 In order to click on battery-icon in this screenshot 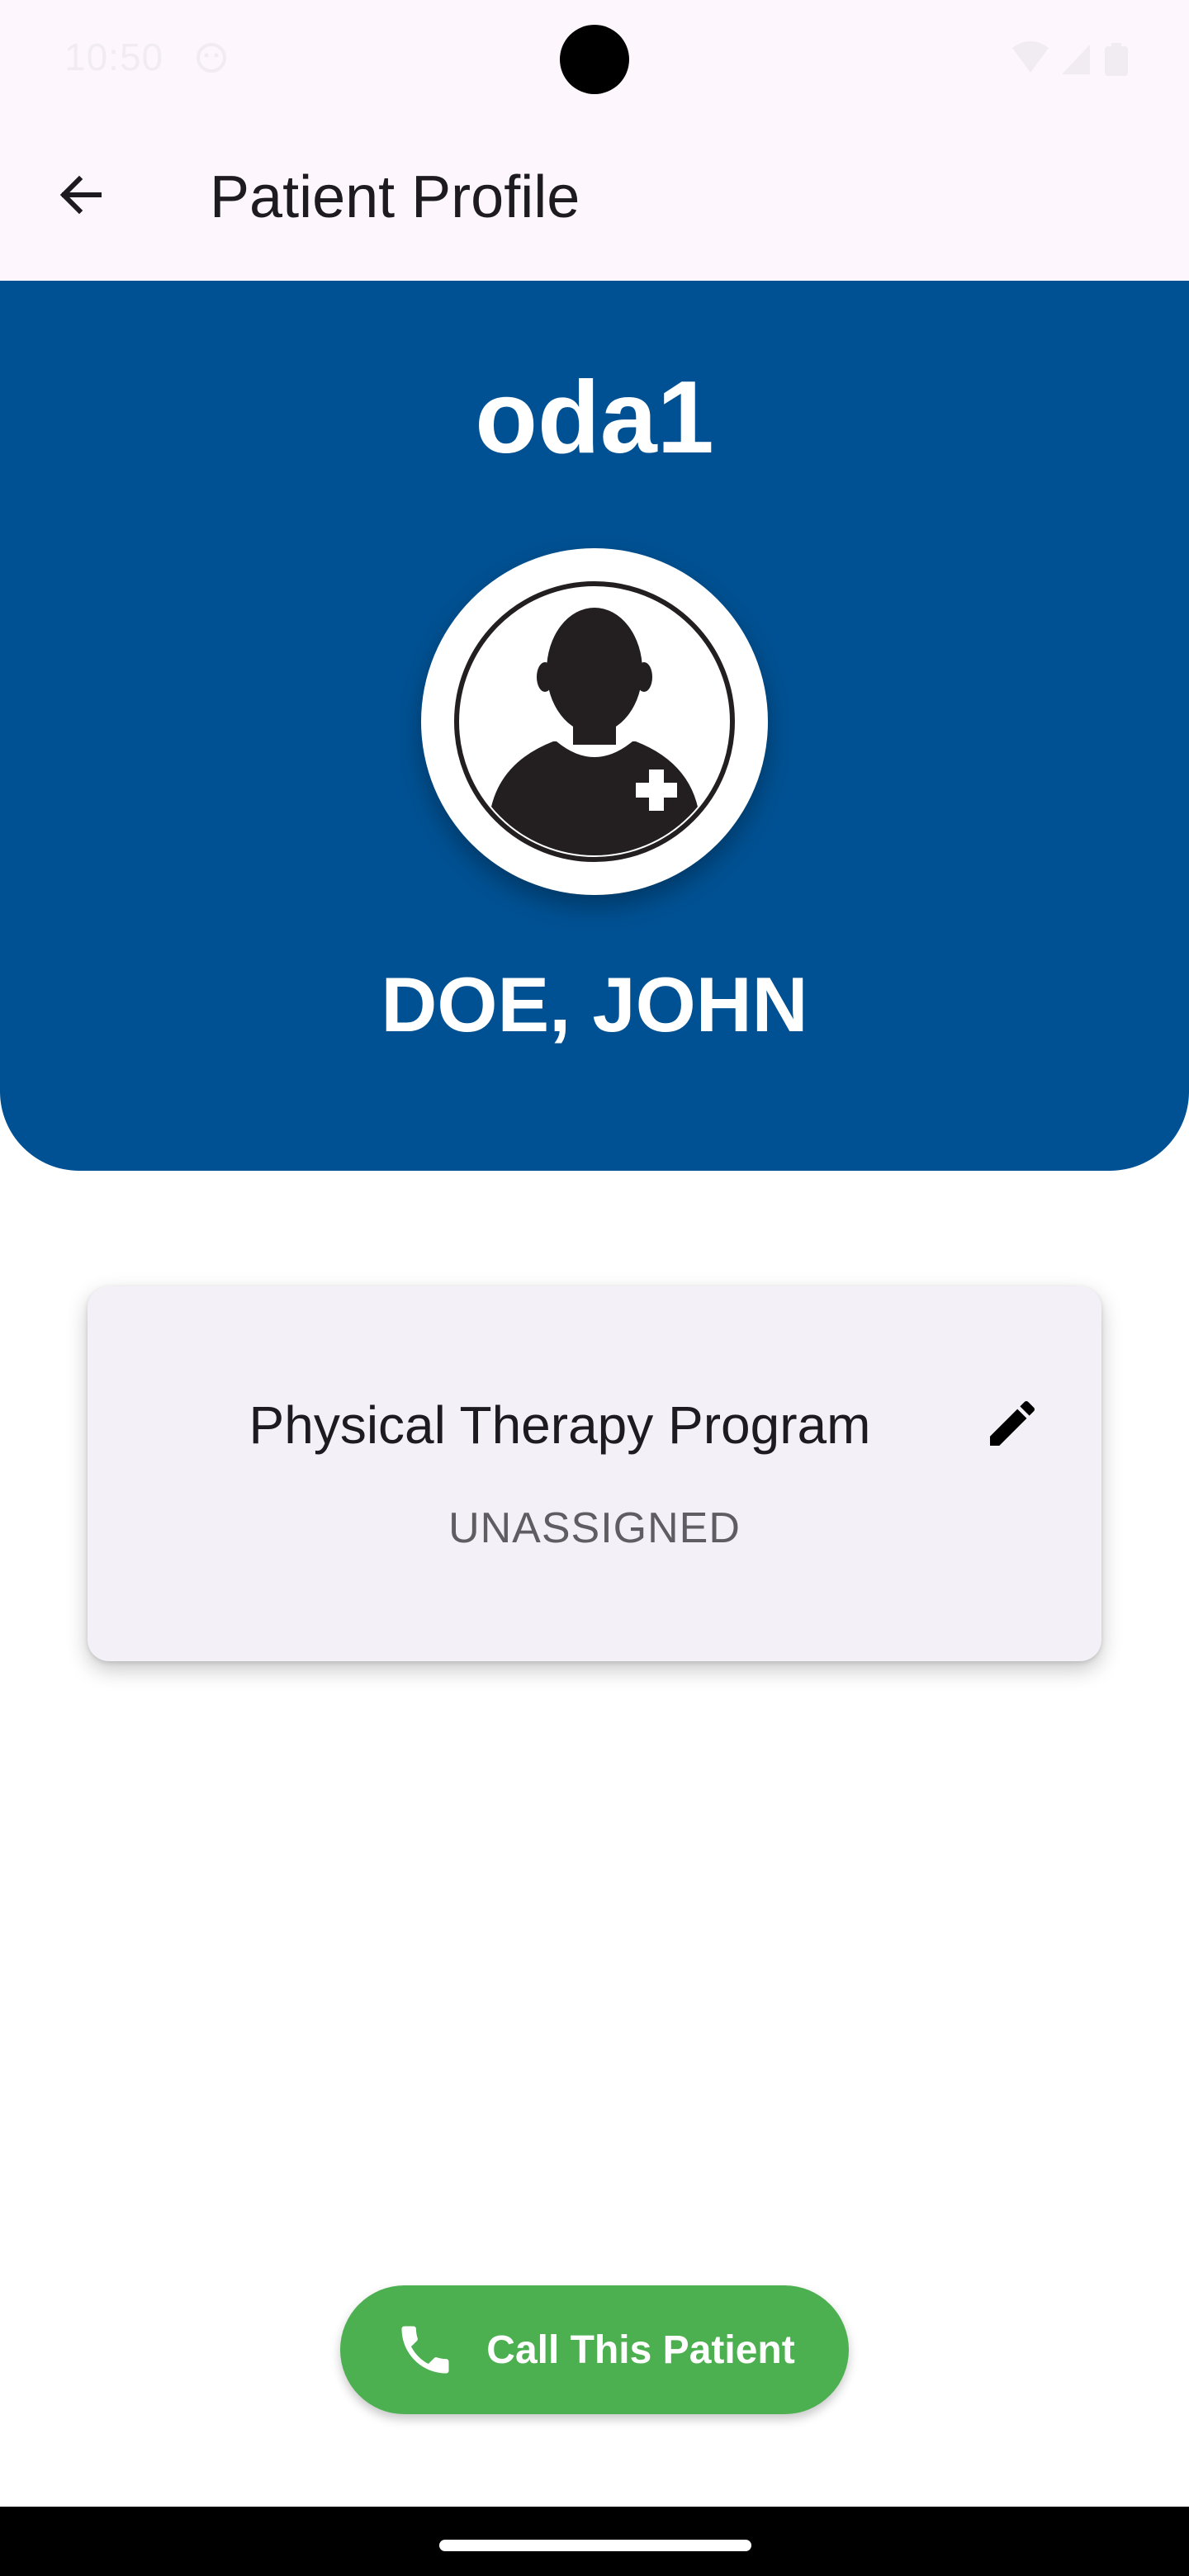, I will do `click(1116, 59)`.